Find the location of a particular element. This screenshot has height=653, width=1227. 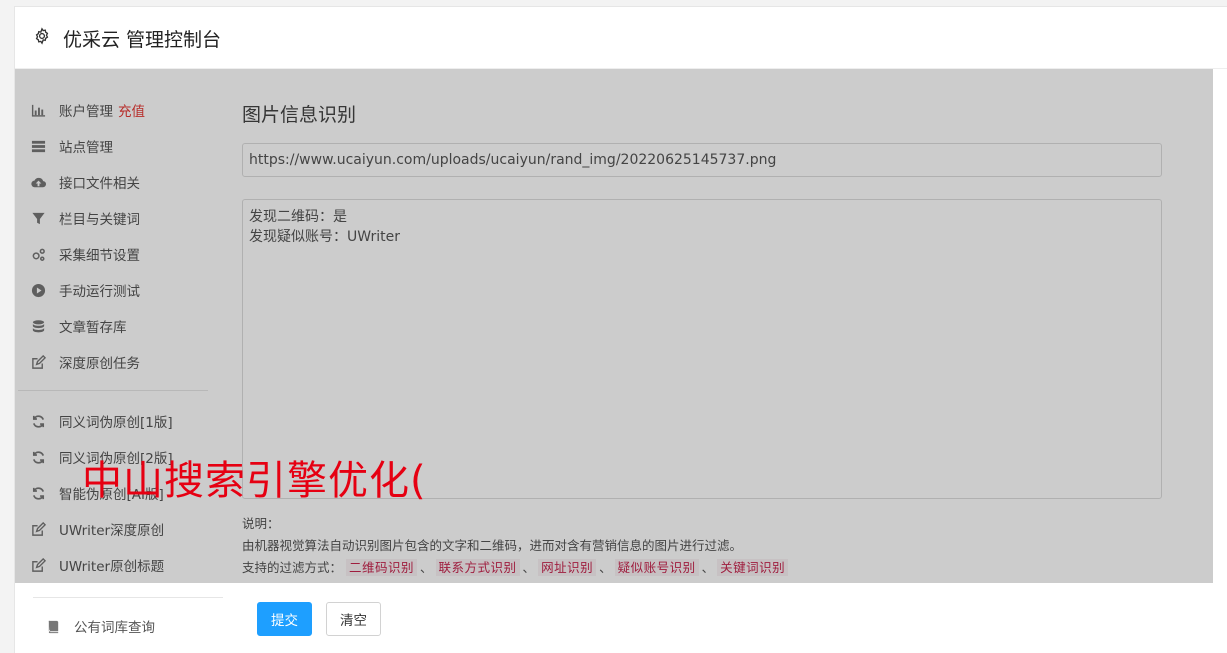

sidebar-item-public-lexicon: 公有词库查询 is located at coordinates (94, 626).